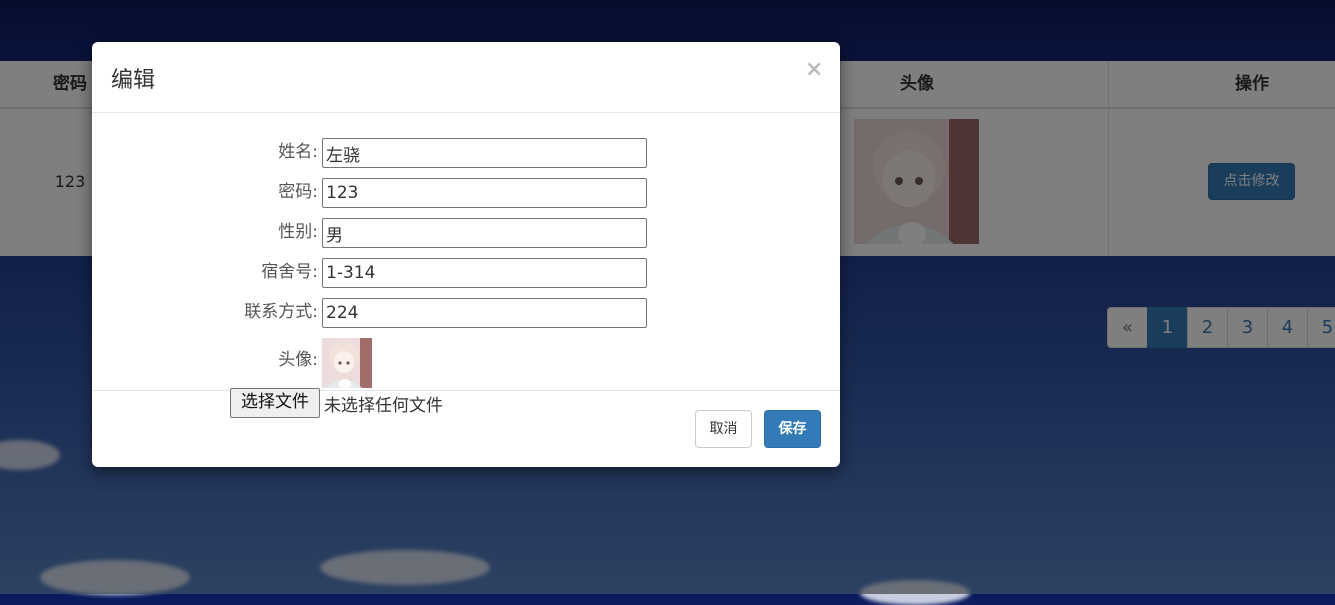 The image size is (1335, 605). I want to click on contact-input, so click(484, 313).